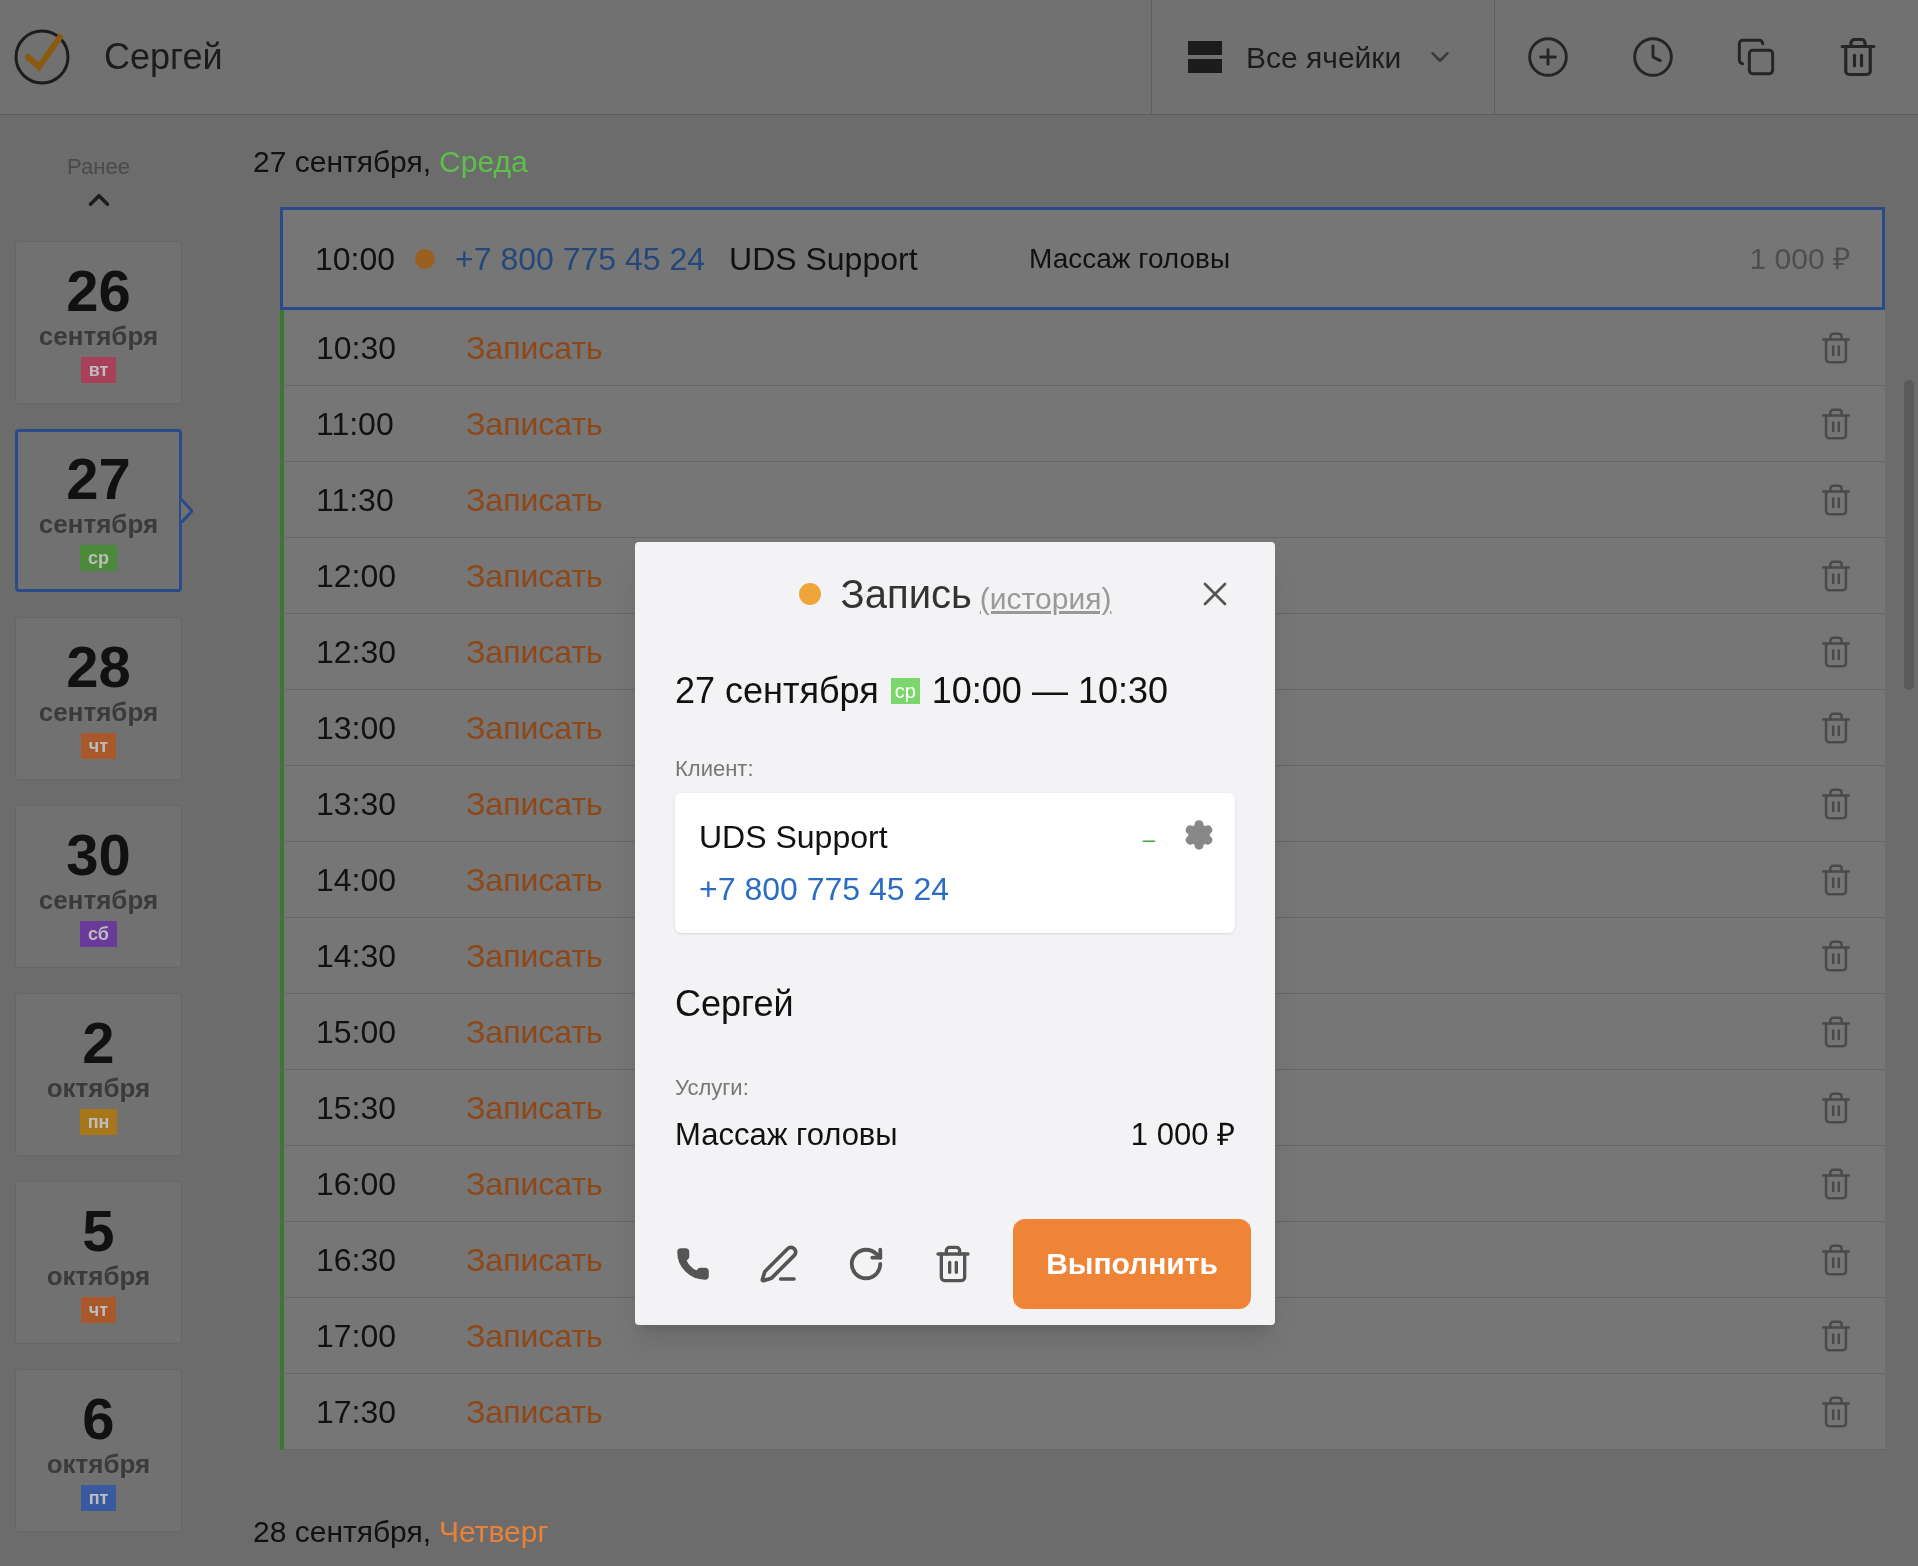  Describe the element at coordinates (357, 728) in the screenshot. I see `time-label: 13:00` at that location.